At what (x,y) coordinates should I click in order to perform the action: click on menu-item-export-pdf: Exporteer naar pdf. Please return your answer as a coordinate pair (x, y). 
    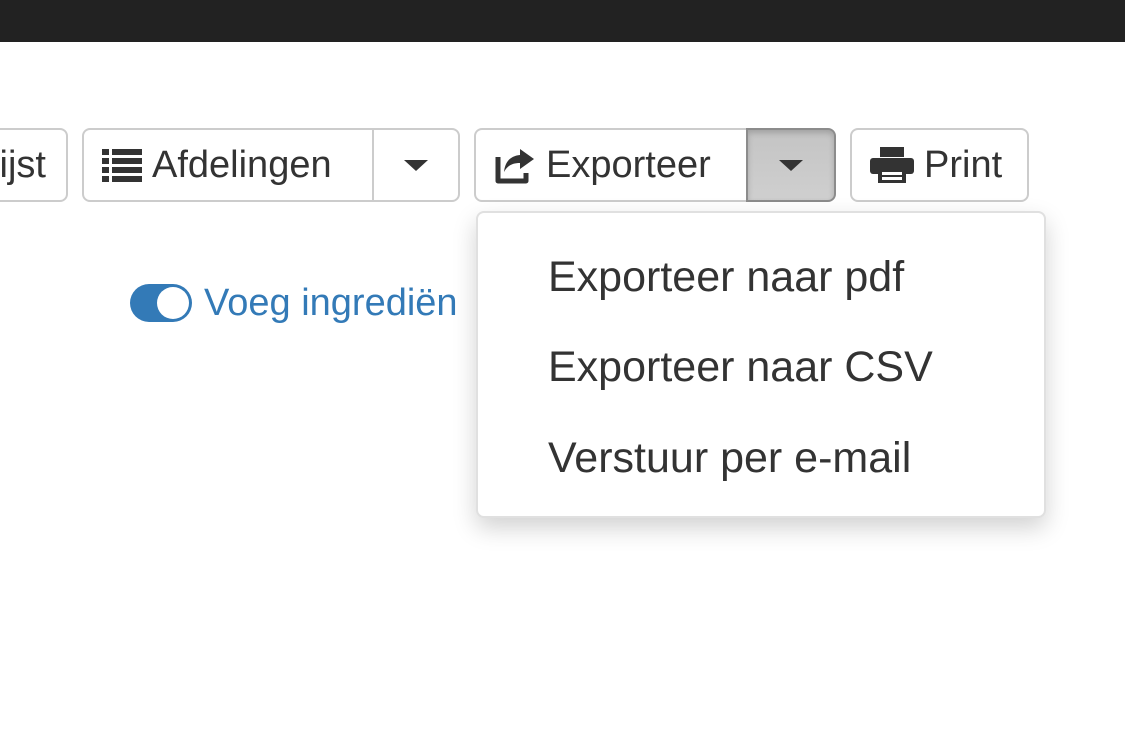
    Looking at the image, I should click on (726, 277).